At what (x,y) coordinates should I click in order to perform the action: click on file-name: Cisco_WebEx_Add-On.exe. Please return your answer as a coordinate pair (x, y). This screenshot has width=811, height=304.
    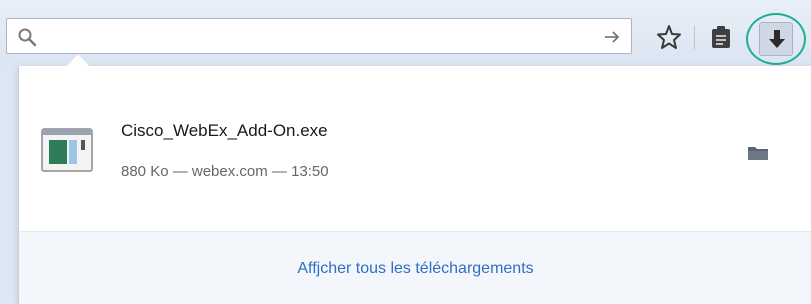
    Looking at the image, I should click on (224, 131).